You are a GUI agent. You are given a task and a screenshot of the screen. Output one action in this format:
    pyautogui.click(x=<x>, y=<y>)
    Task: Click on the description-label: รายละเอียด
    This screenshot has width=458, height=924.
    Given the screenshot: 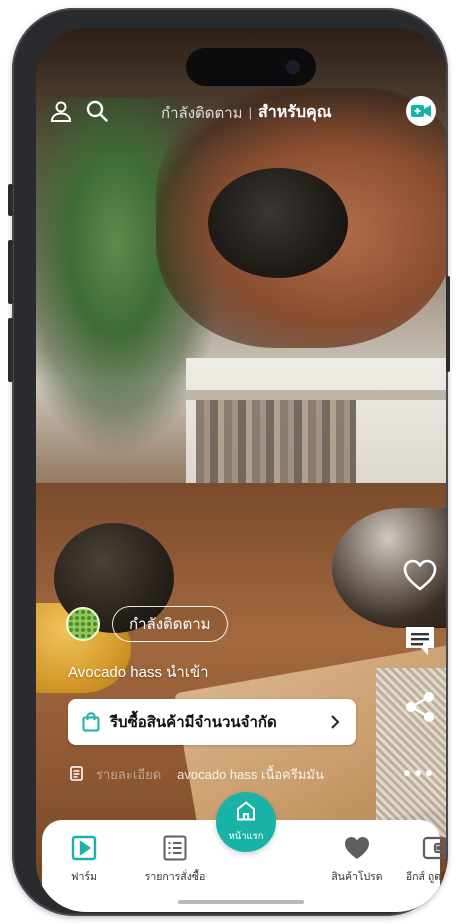 What is the action you would take?
    pyautogui.click(x=129, y=774)
    